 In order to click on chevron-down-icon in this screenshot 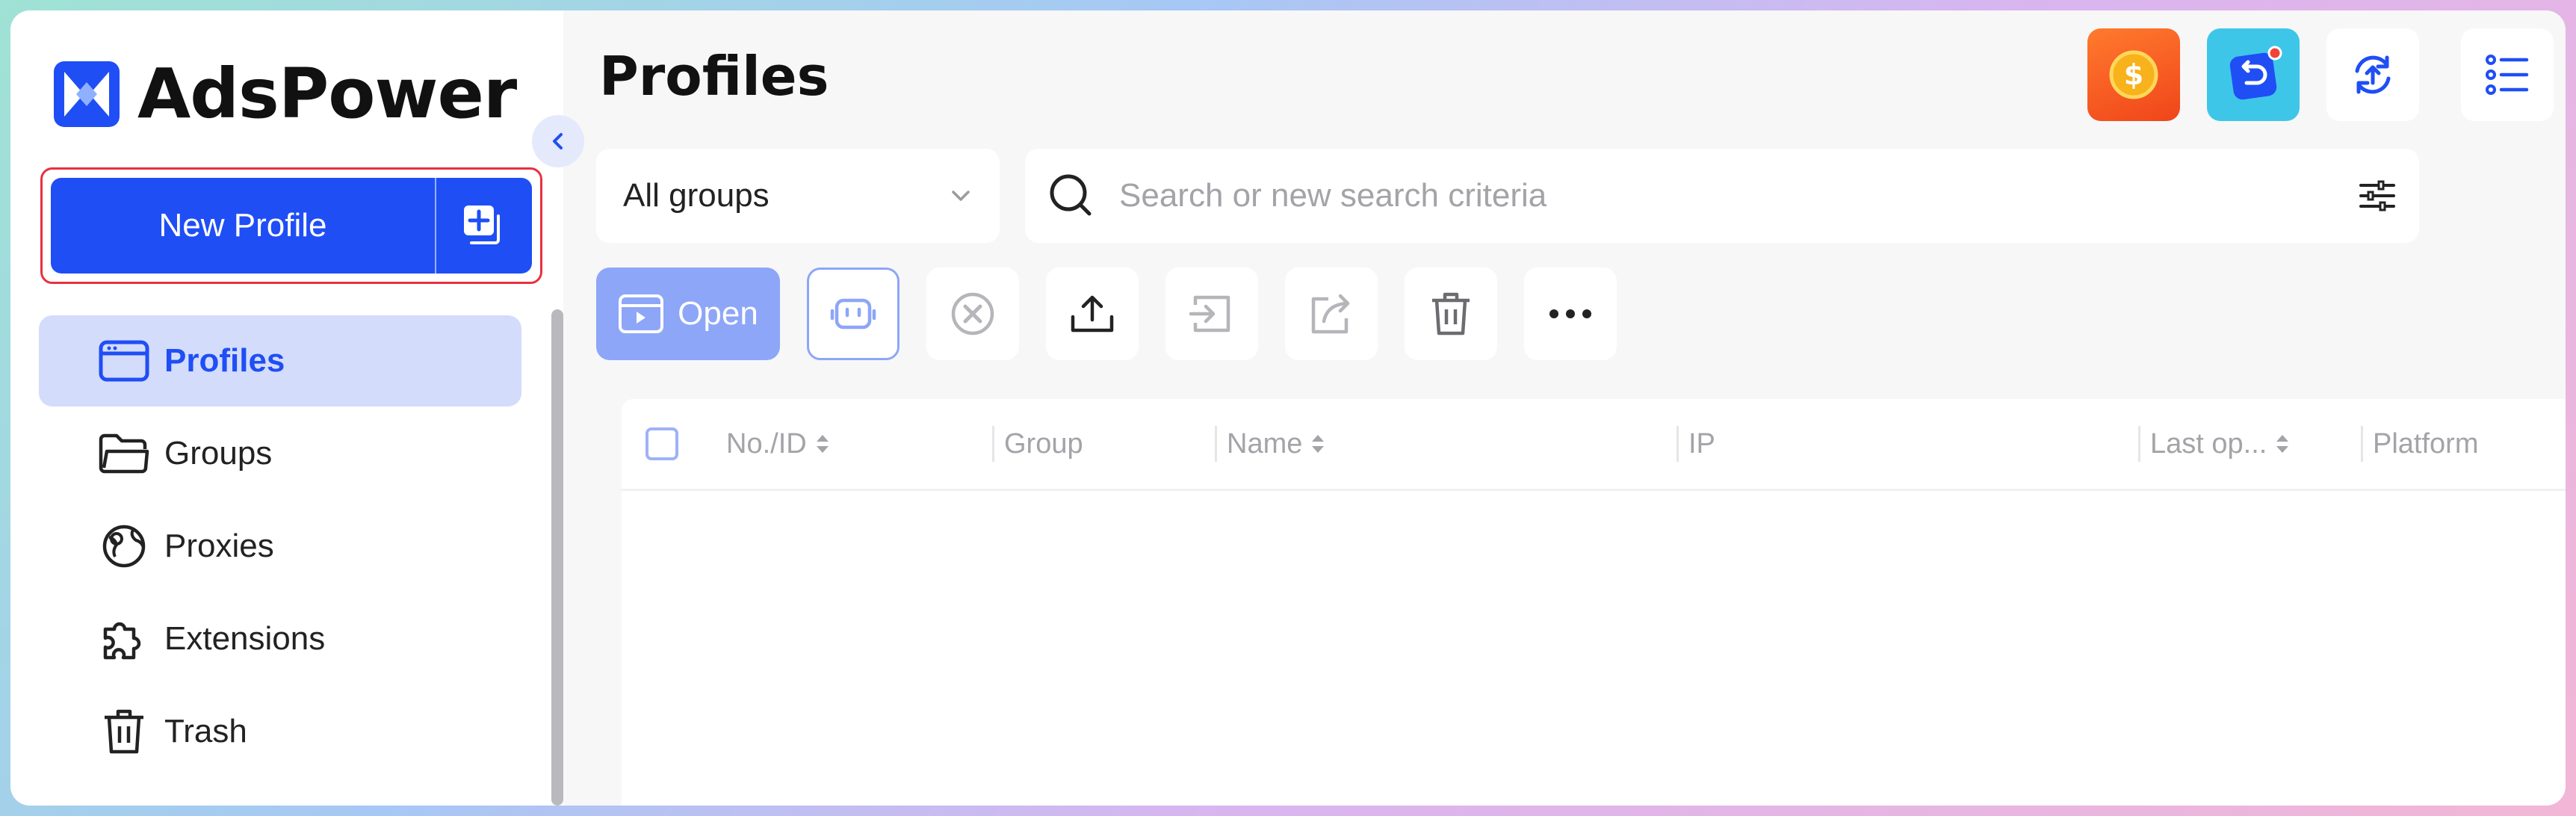, I will do `click(961, 196)`.